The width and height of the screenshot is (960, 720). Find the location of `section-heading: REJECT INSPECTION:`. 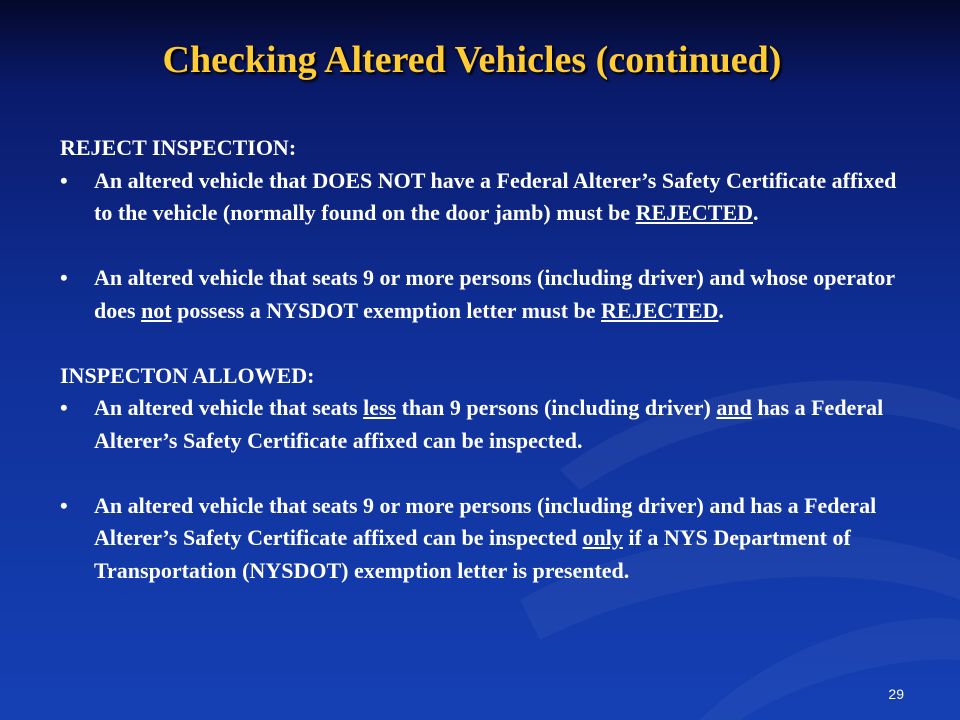

section-heading: REJECT INSPECTION: is located at coordinates (178, 147).